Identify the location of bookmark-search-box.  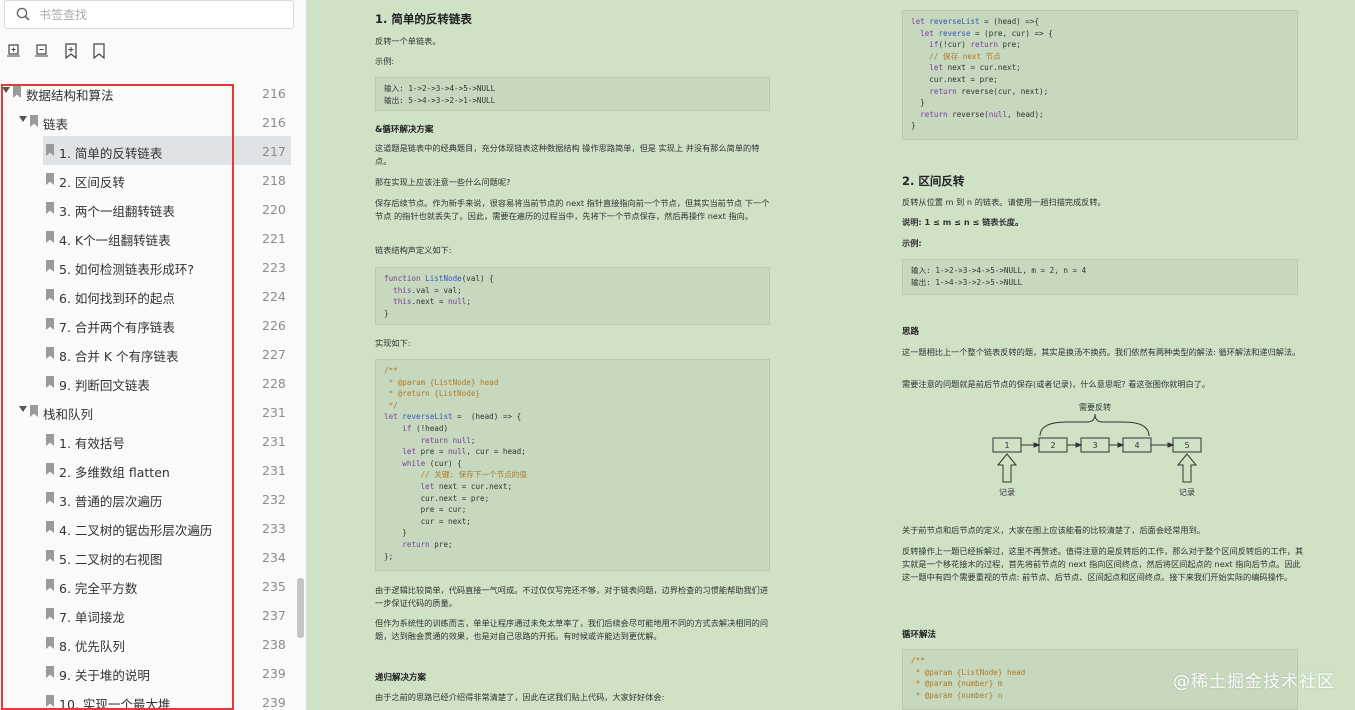
(149, 14).